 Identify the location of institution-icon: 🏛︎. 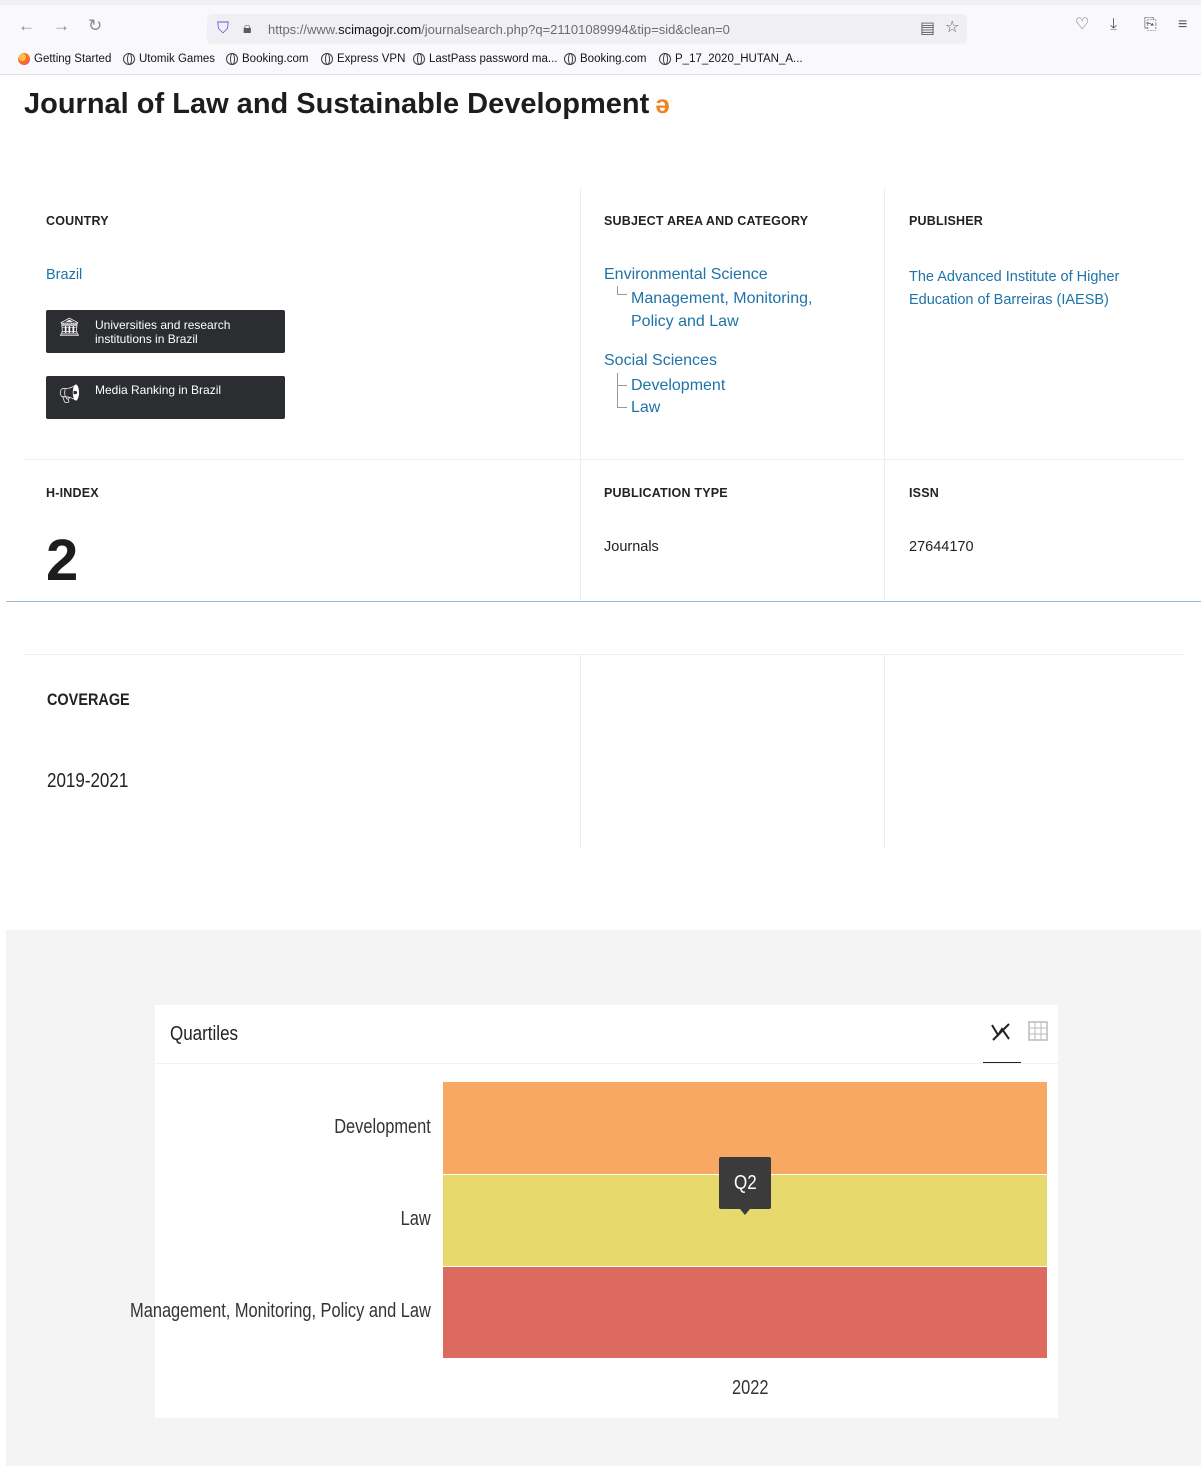
(69, 327).